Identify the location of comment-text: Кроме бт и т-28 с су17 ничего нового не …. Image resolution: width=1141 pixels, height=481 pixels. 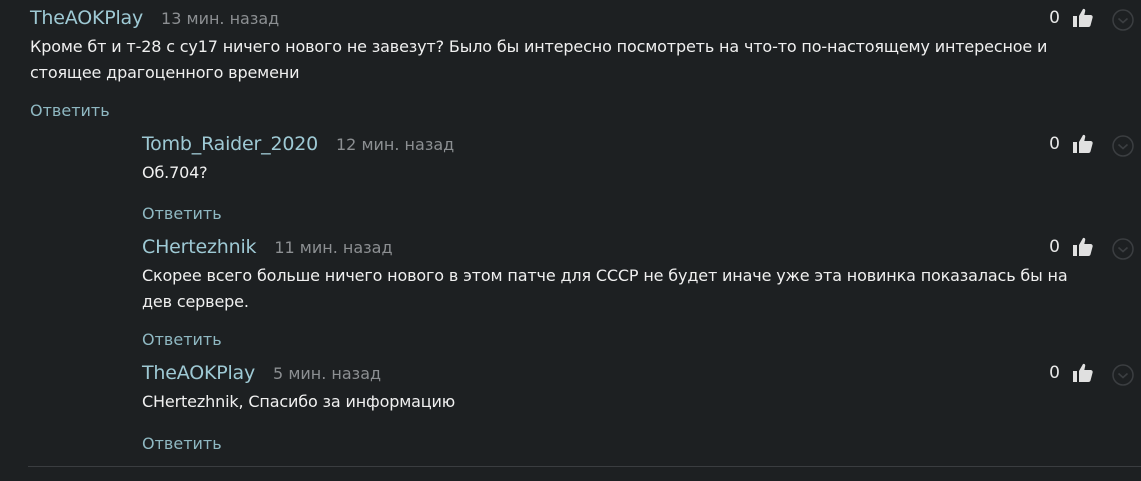
(539, 59).